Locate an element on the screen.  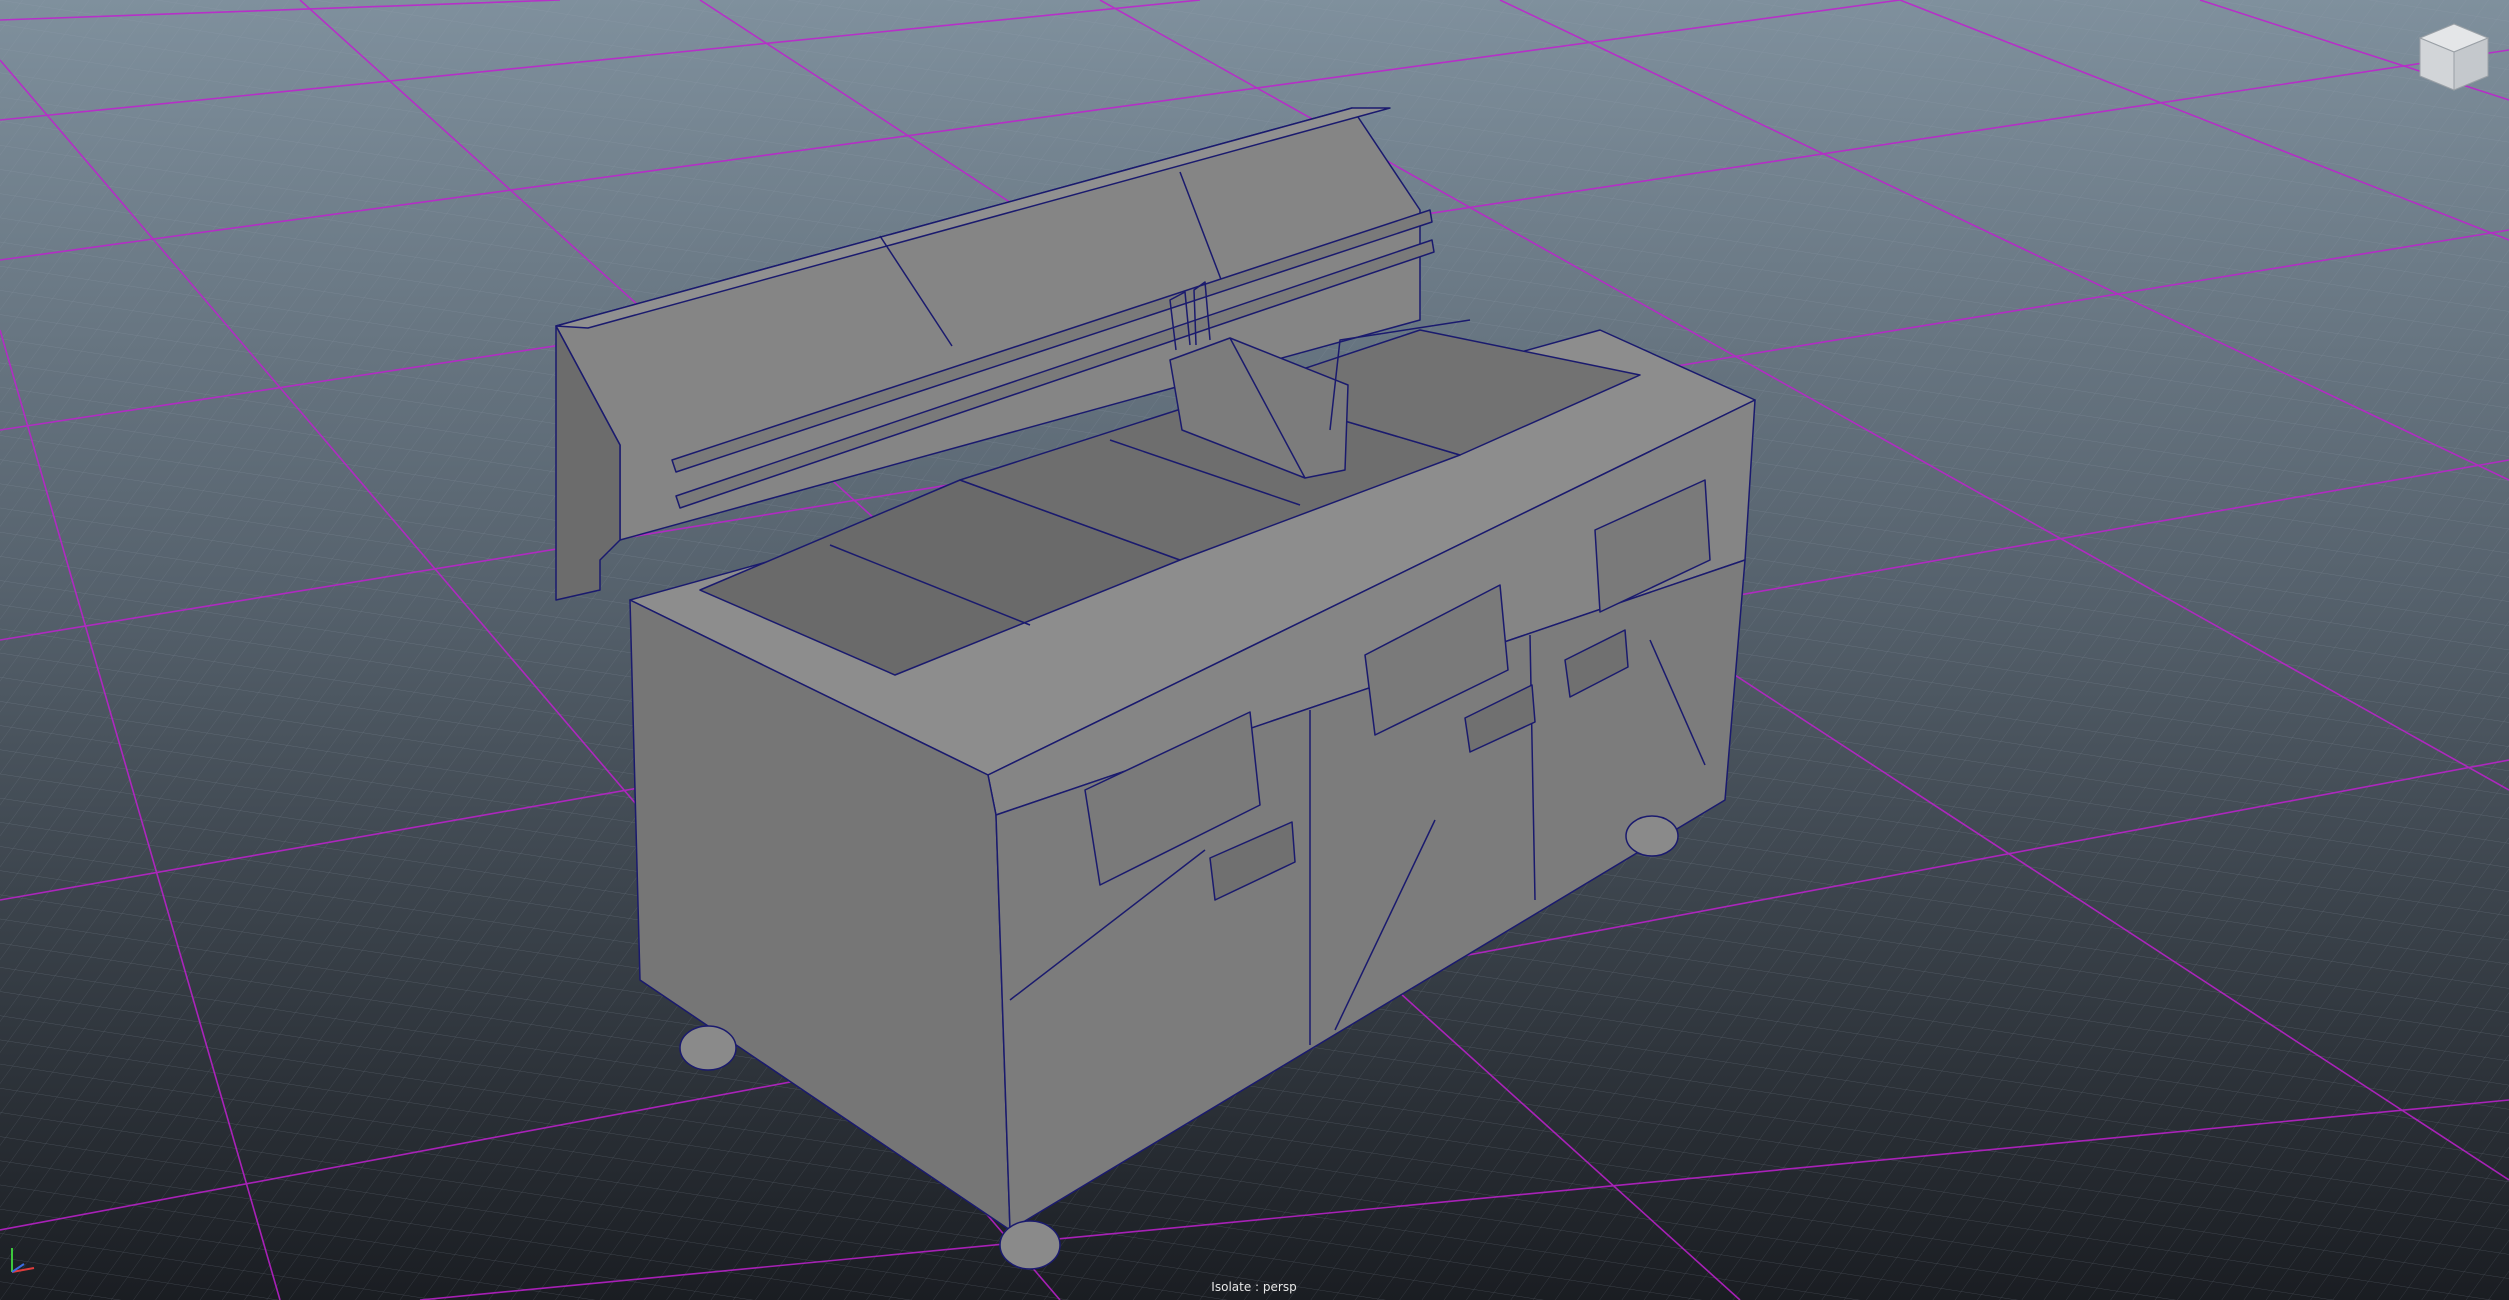
camera-label: Isolate : persp is located at coordinates (1254, 1287).